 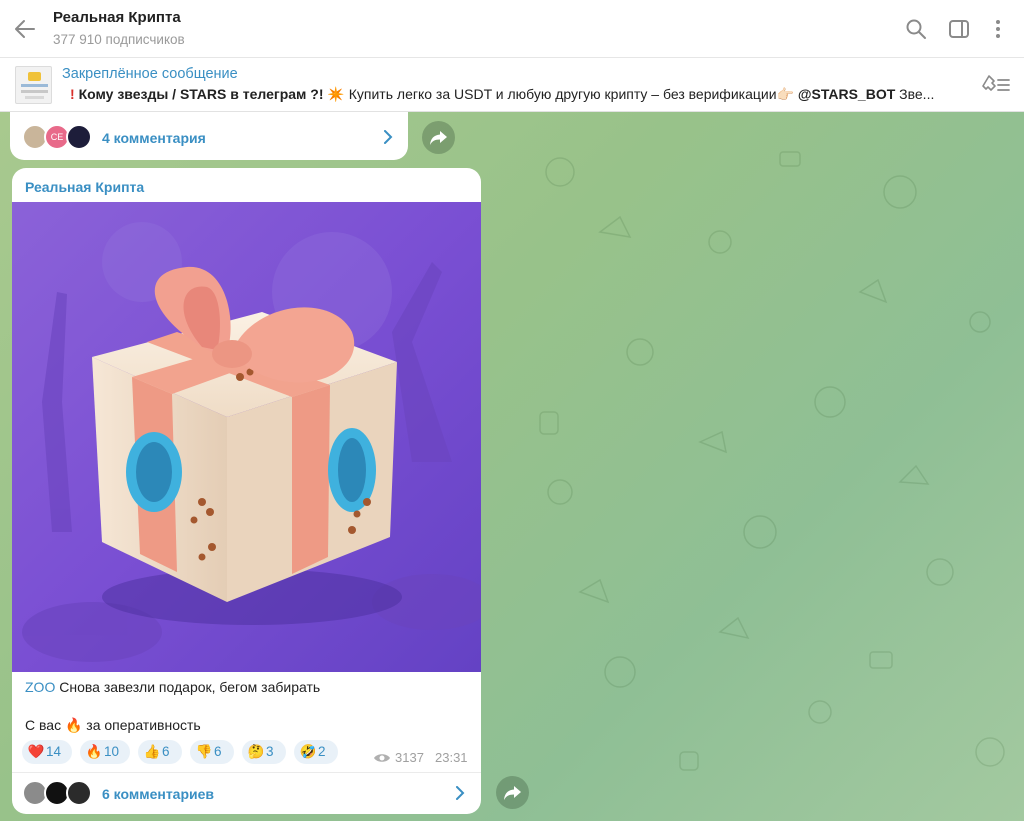 I want to click on post-text: Снова завезли подарок, бегом забирать, so click(x=190, y=687).